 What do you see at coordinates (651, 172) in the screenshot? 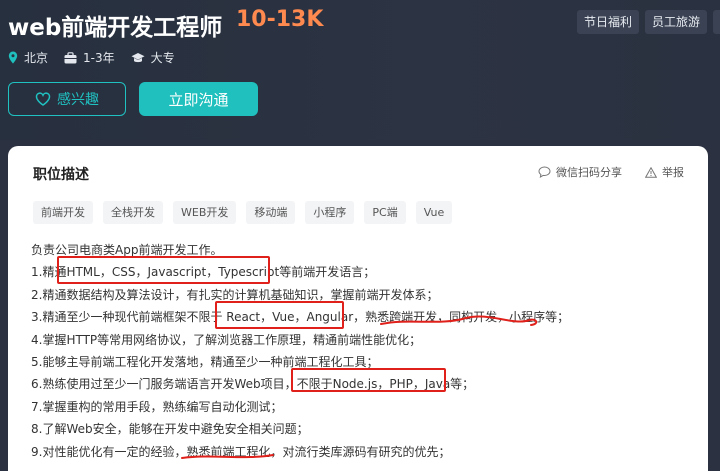
I see `warning-triangle-icon` at bounding box center [651, 172].